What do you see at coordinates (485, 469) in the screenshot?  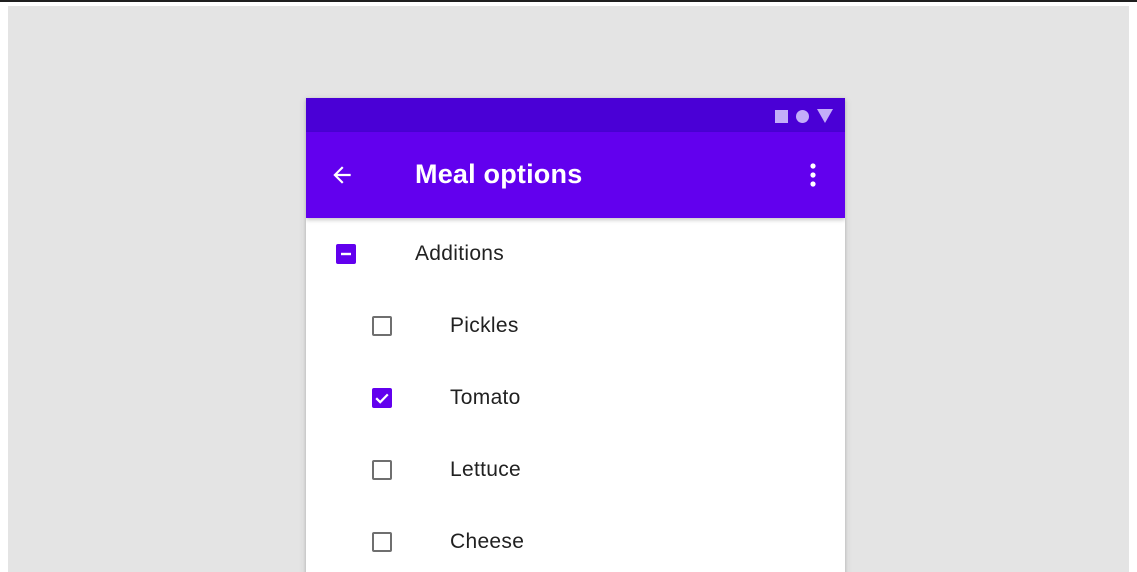 I see `list-item-label: Lettuce` at bounding box center [485, 469].